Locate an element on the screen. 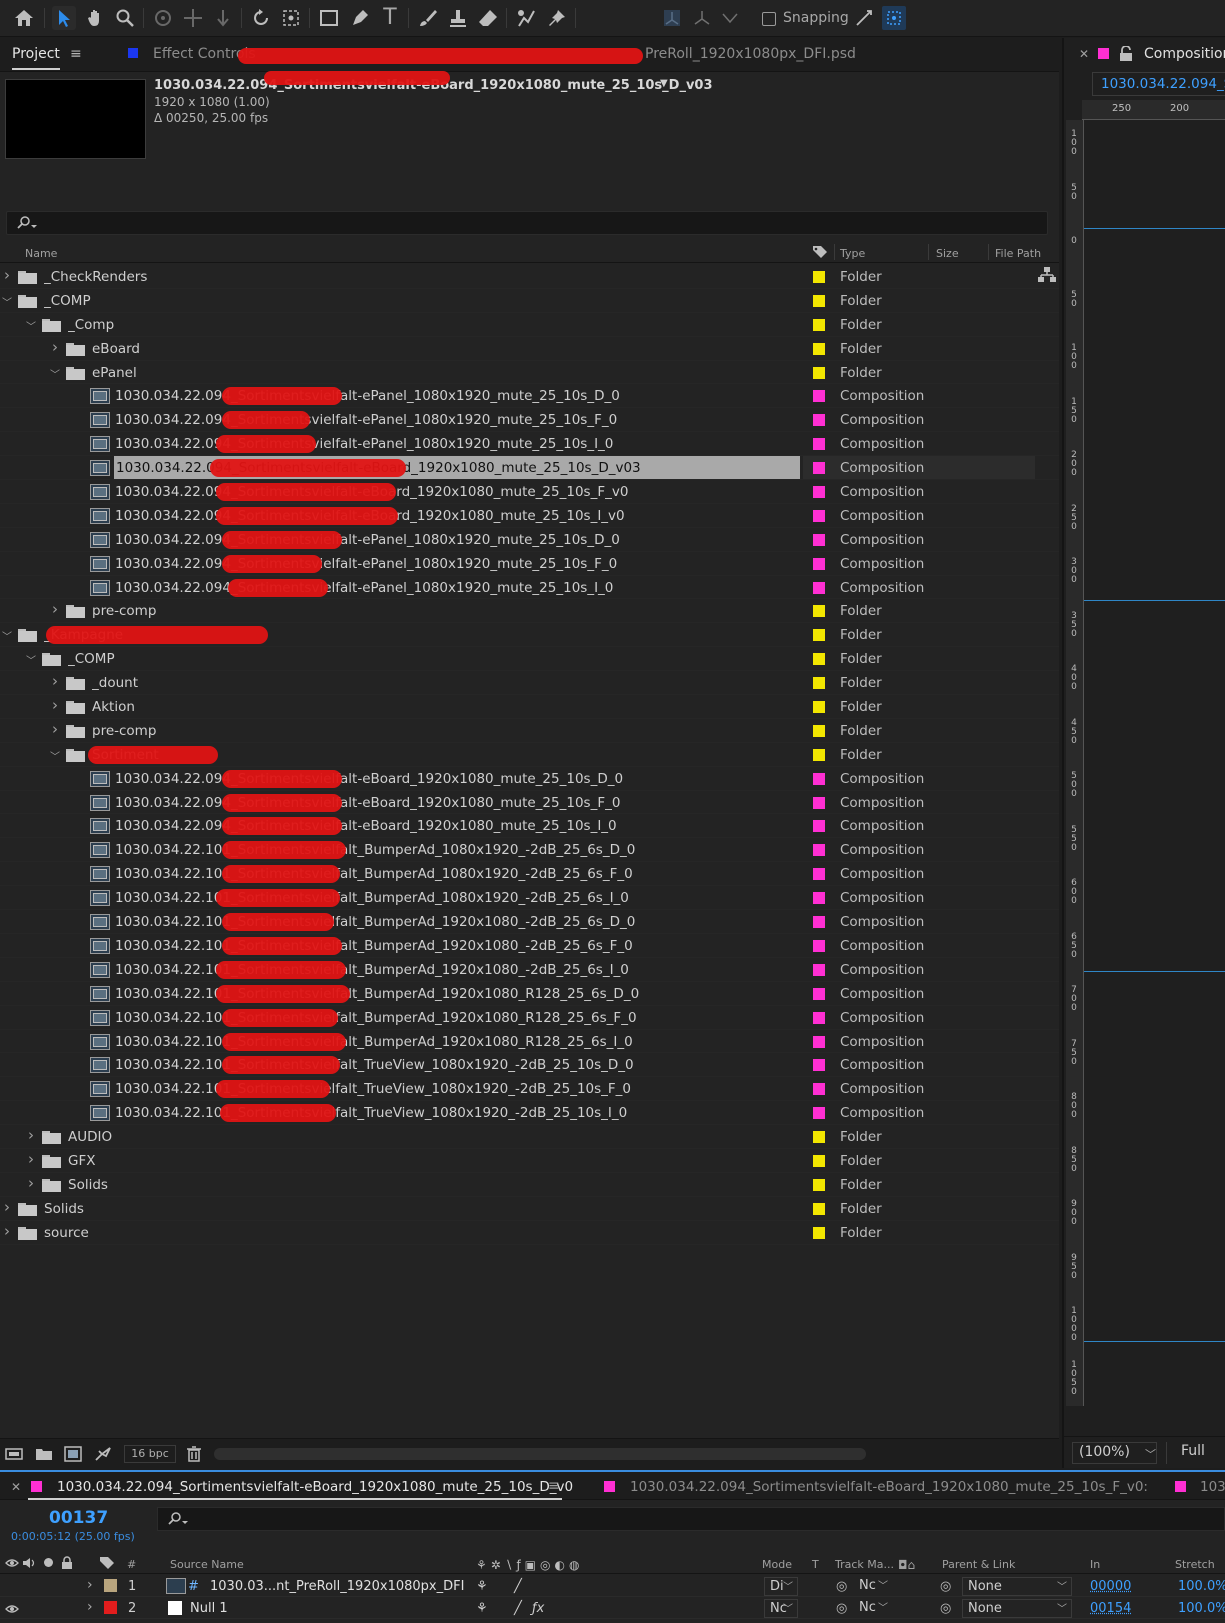 The width and height of the screenshot is (1225, 1623). folder-row: ﹀SortimentFolder is located at coordinates (529, 755).